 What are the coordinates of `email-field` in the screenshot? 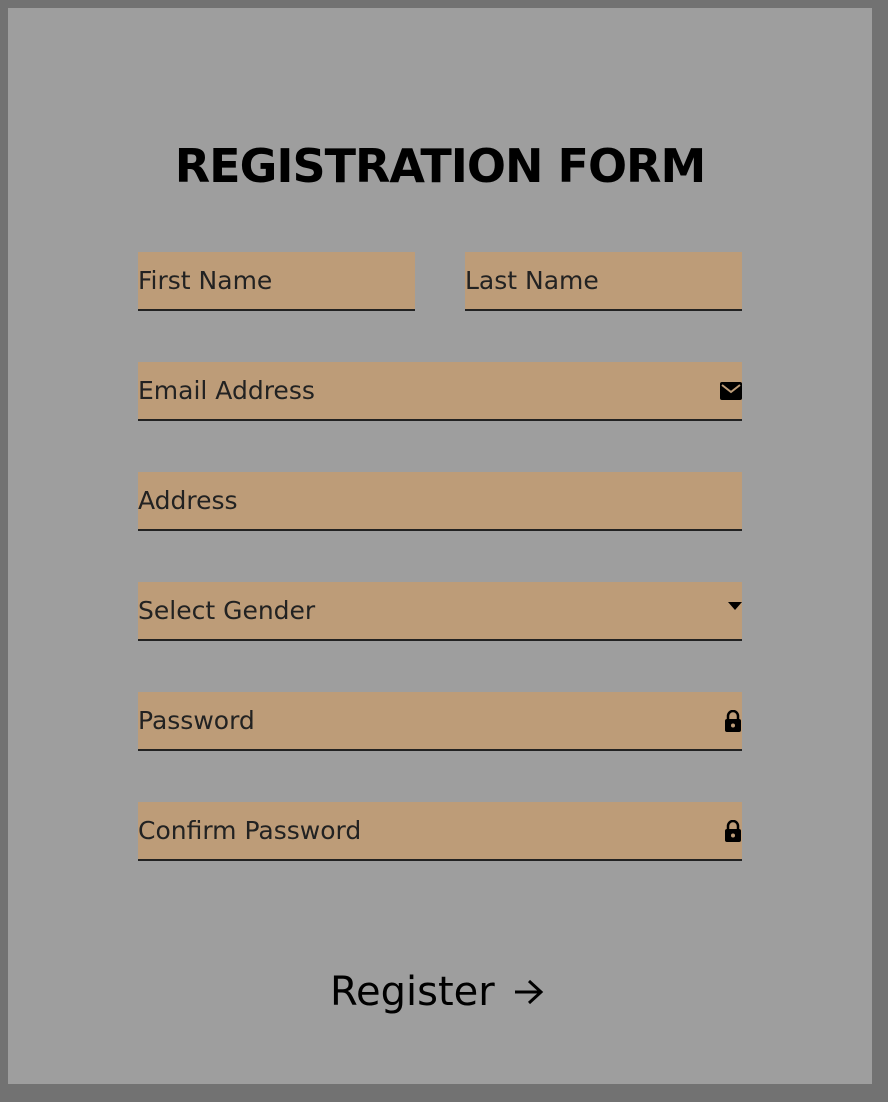 It's located at (440, 391).